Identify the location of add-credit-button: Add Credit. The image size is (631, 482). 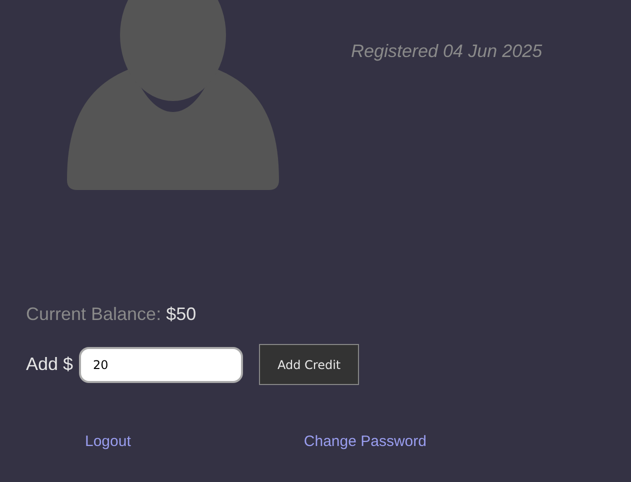
(309, 364).